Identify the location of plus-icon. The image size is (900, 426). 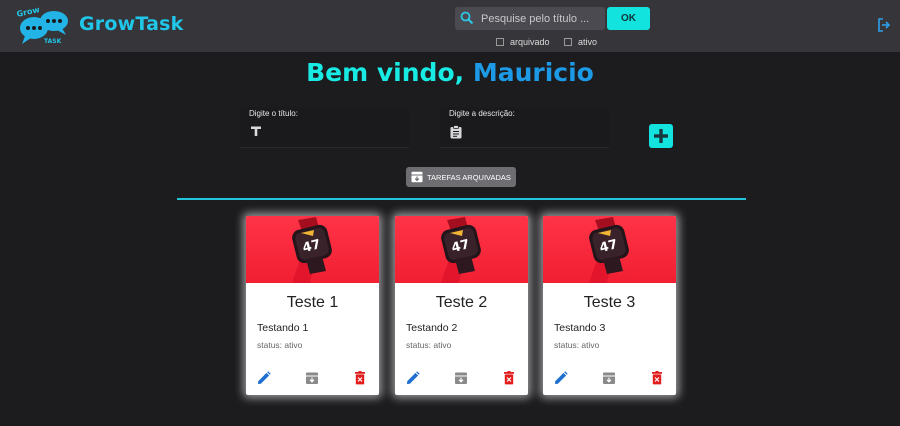
(661, 136).